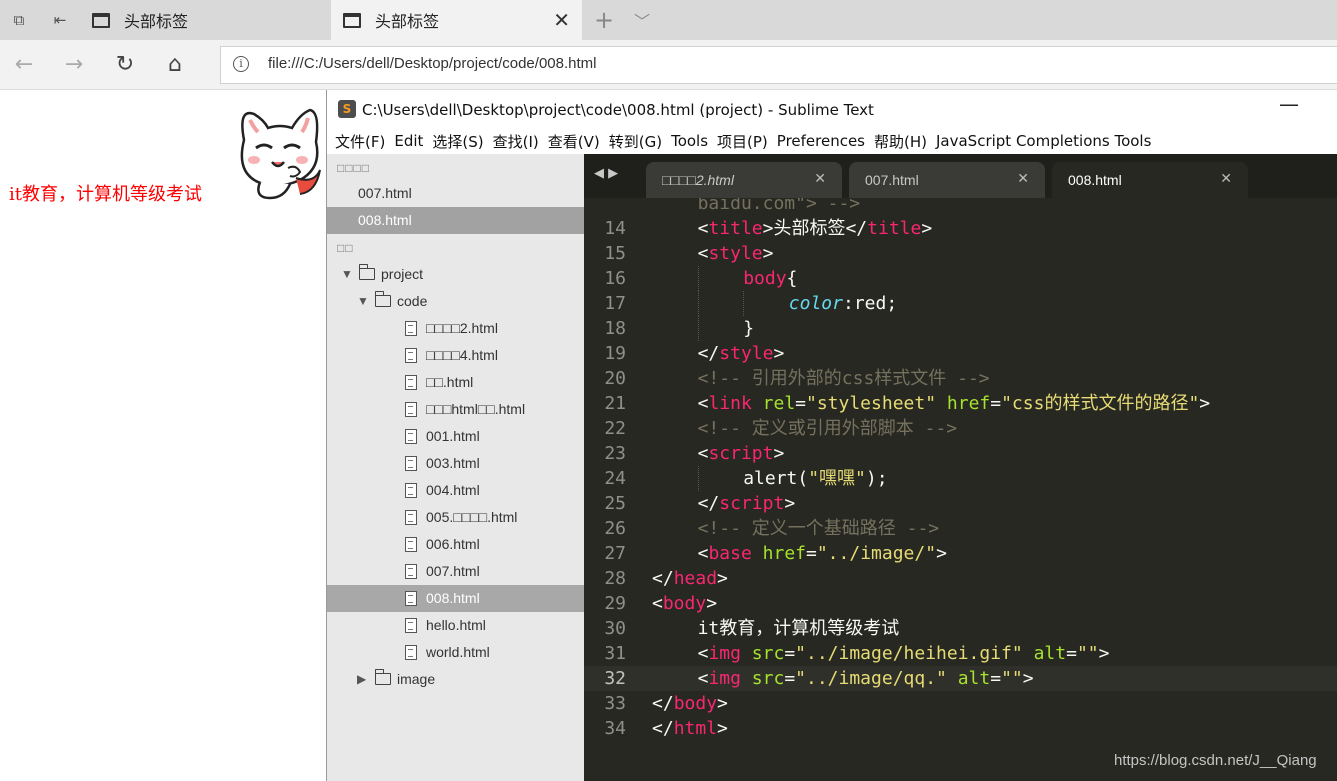  I want to click on editor-tab: 007.html ✕, so click(947, 180).